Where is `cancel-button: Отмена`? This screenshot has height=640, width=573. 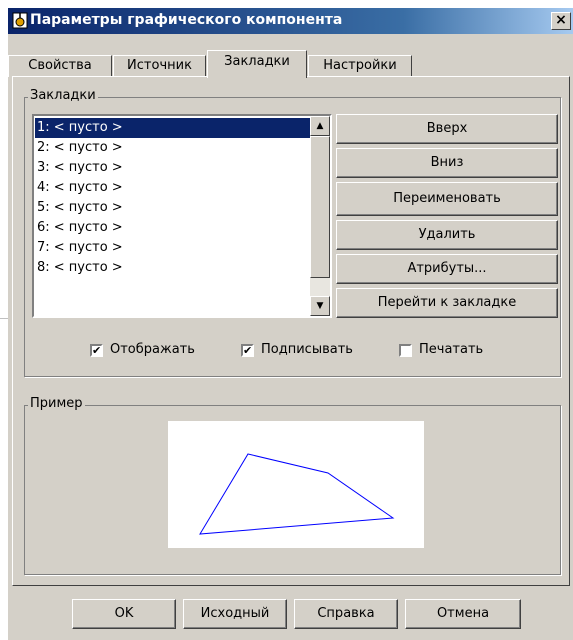
cancel-button: Отмена is located at coordinates (463, 614).